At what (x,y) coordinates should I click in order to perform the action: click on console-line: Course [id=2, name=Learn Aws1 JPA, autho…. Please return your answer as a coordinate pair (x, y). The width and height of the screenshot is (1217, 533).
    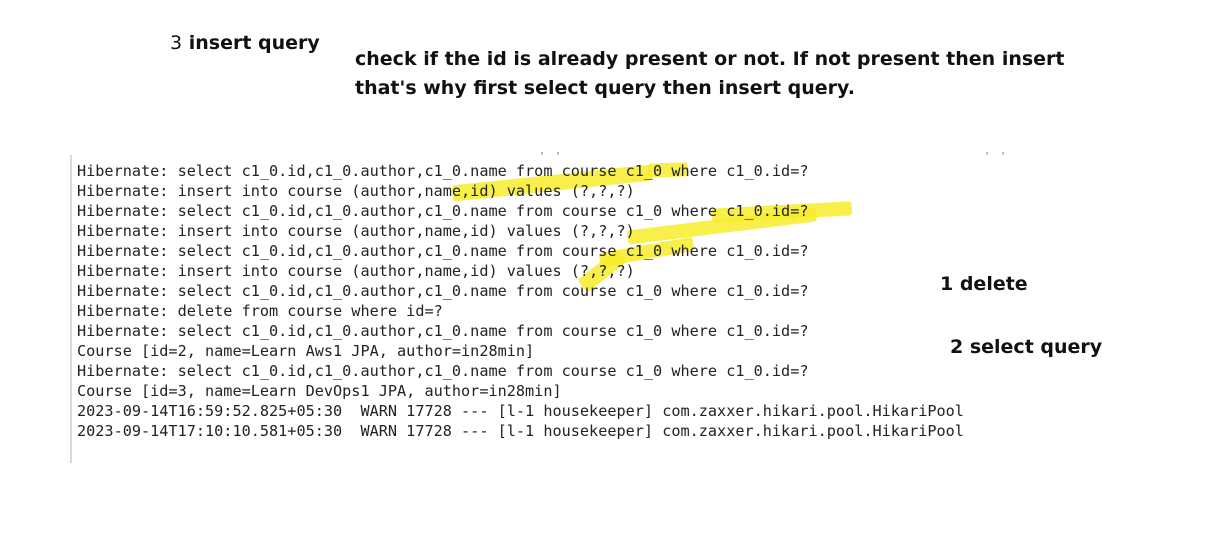
    Looking at the image, I should click on (306, 351).